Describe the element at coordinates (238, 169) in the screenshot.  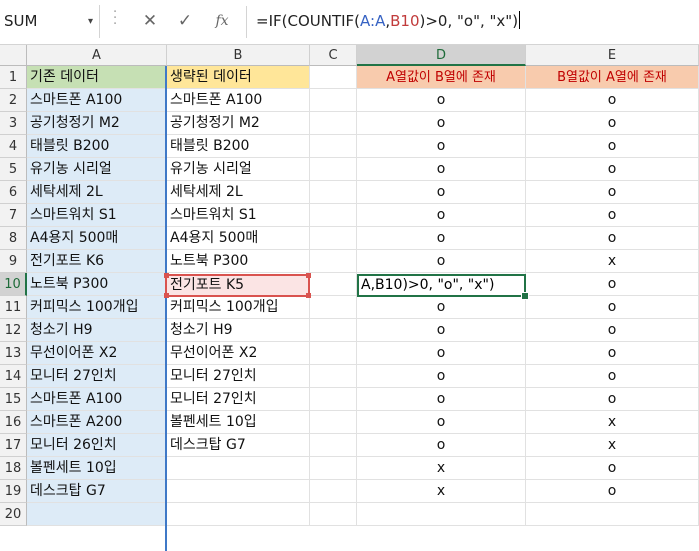
I see `cell-b: 유기농 시리얼` at that location.